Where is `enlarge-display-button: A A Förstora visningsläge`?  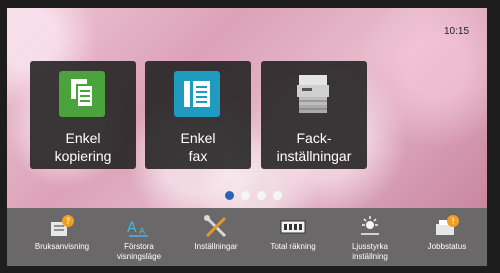
enlarge-display-button: A A Förstora visningsläge is located at coordinates (139, 237).